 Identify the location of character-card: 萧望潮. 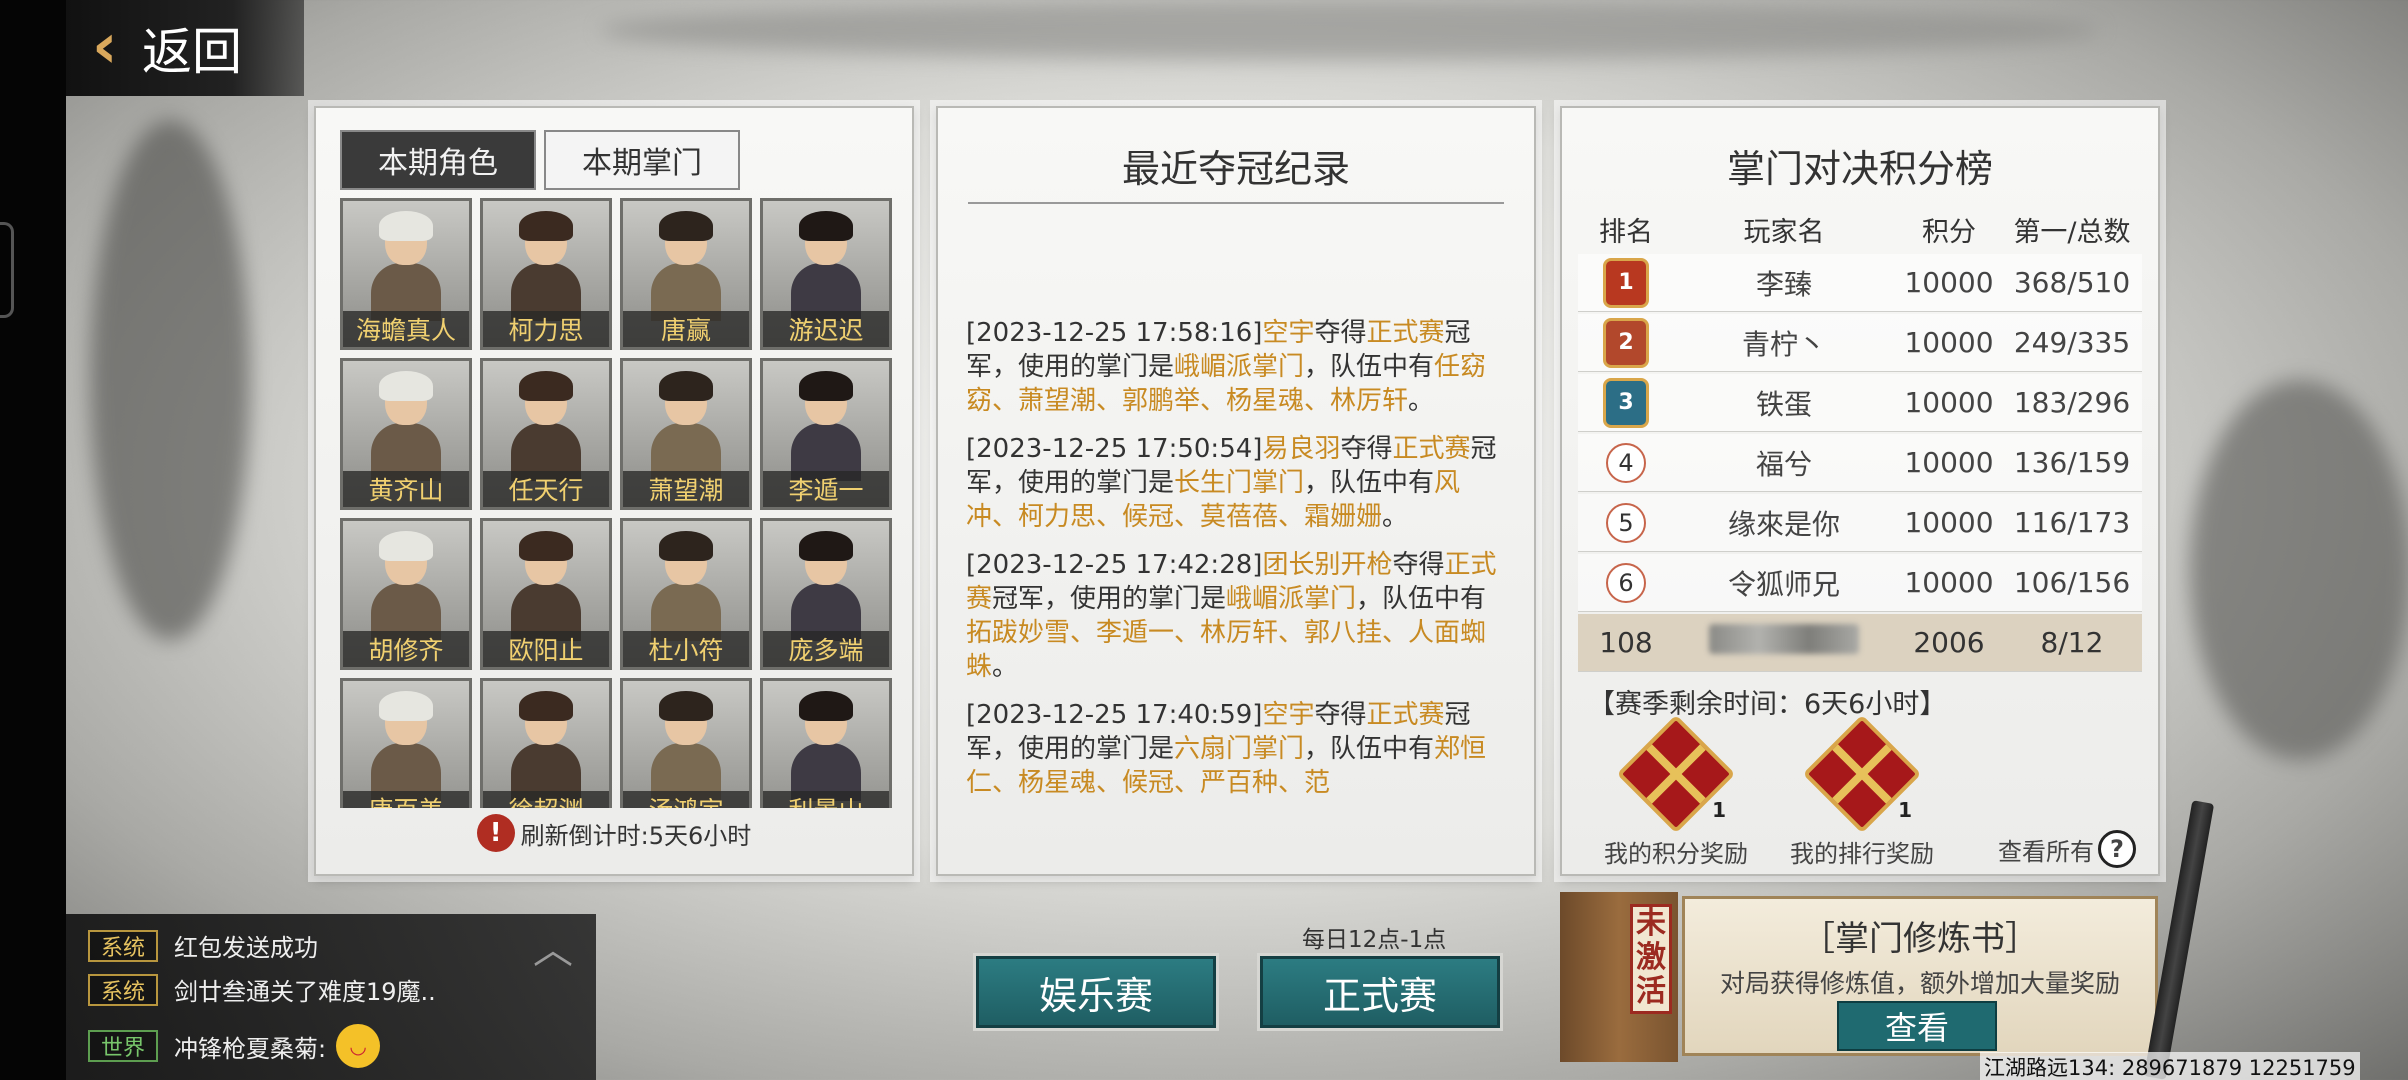
(686, 434).